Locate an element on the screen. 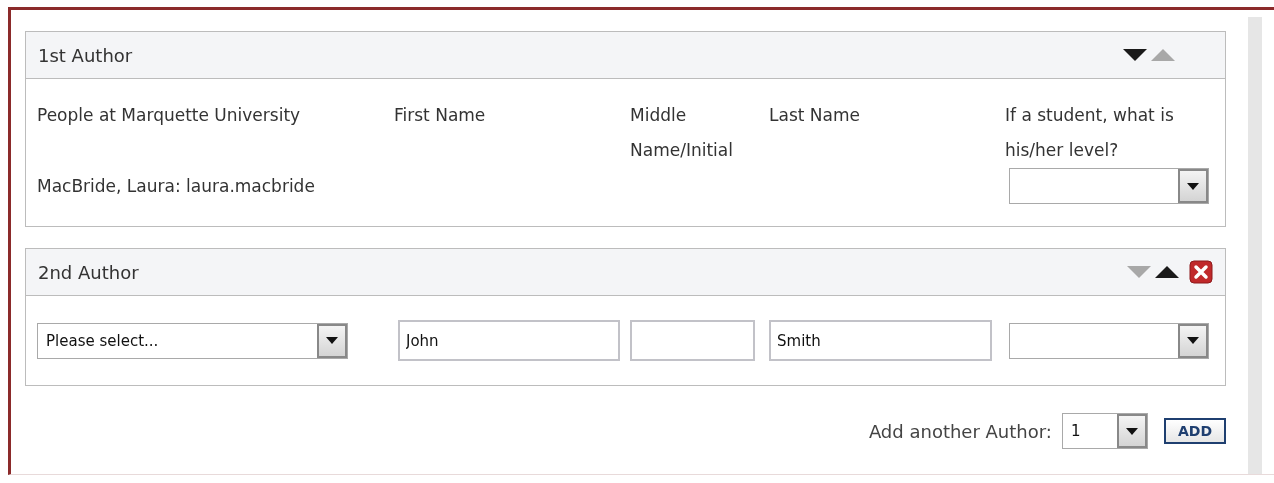 Image resolution: width=1274 pixels, height=483 pixels. column-header: Middle Name/Initial is located at coordinates (682, 133).